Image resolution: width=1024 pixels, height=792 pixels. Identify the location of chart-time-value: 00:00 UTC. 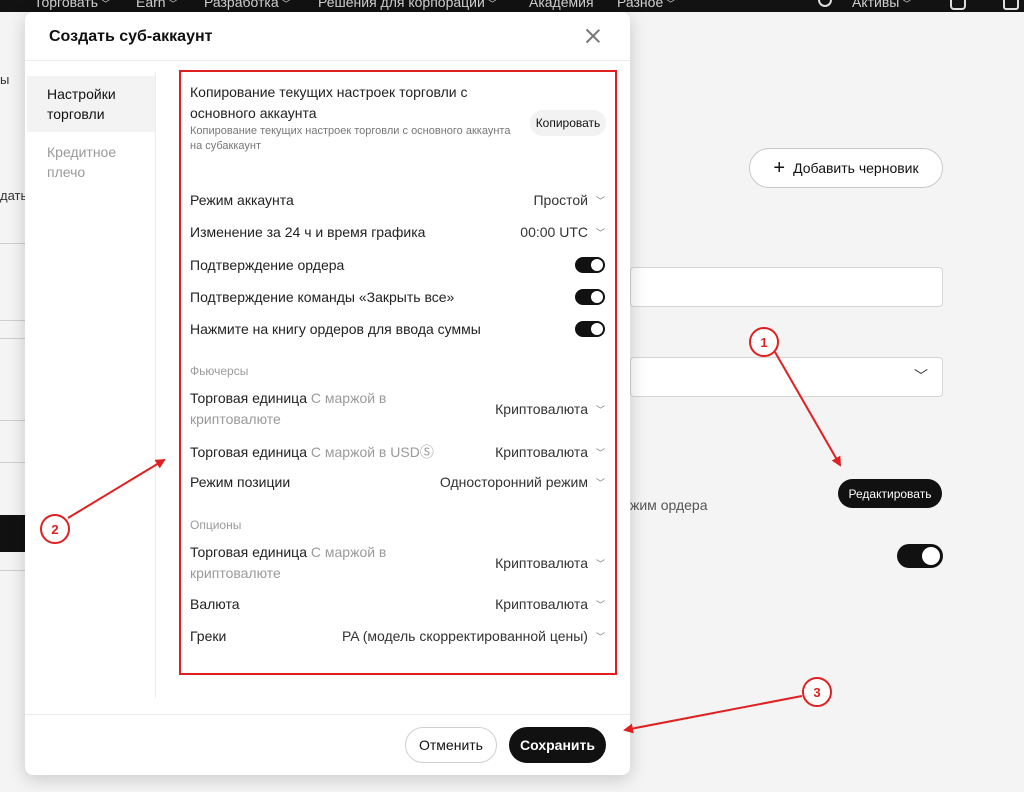
(554, 232).